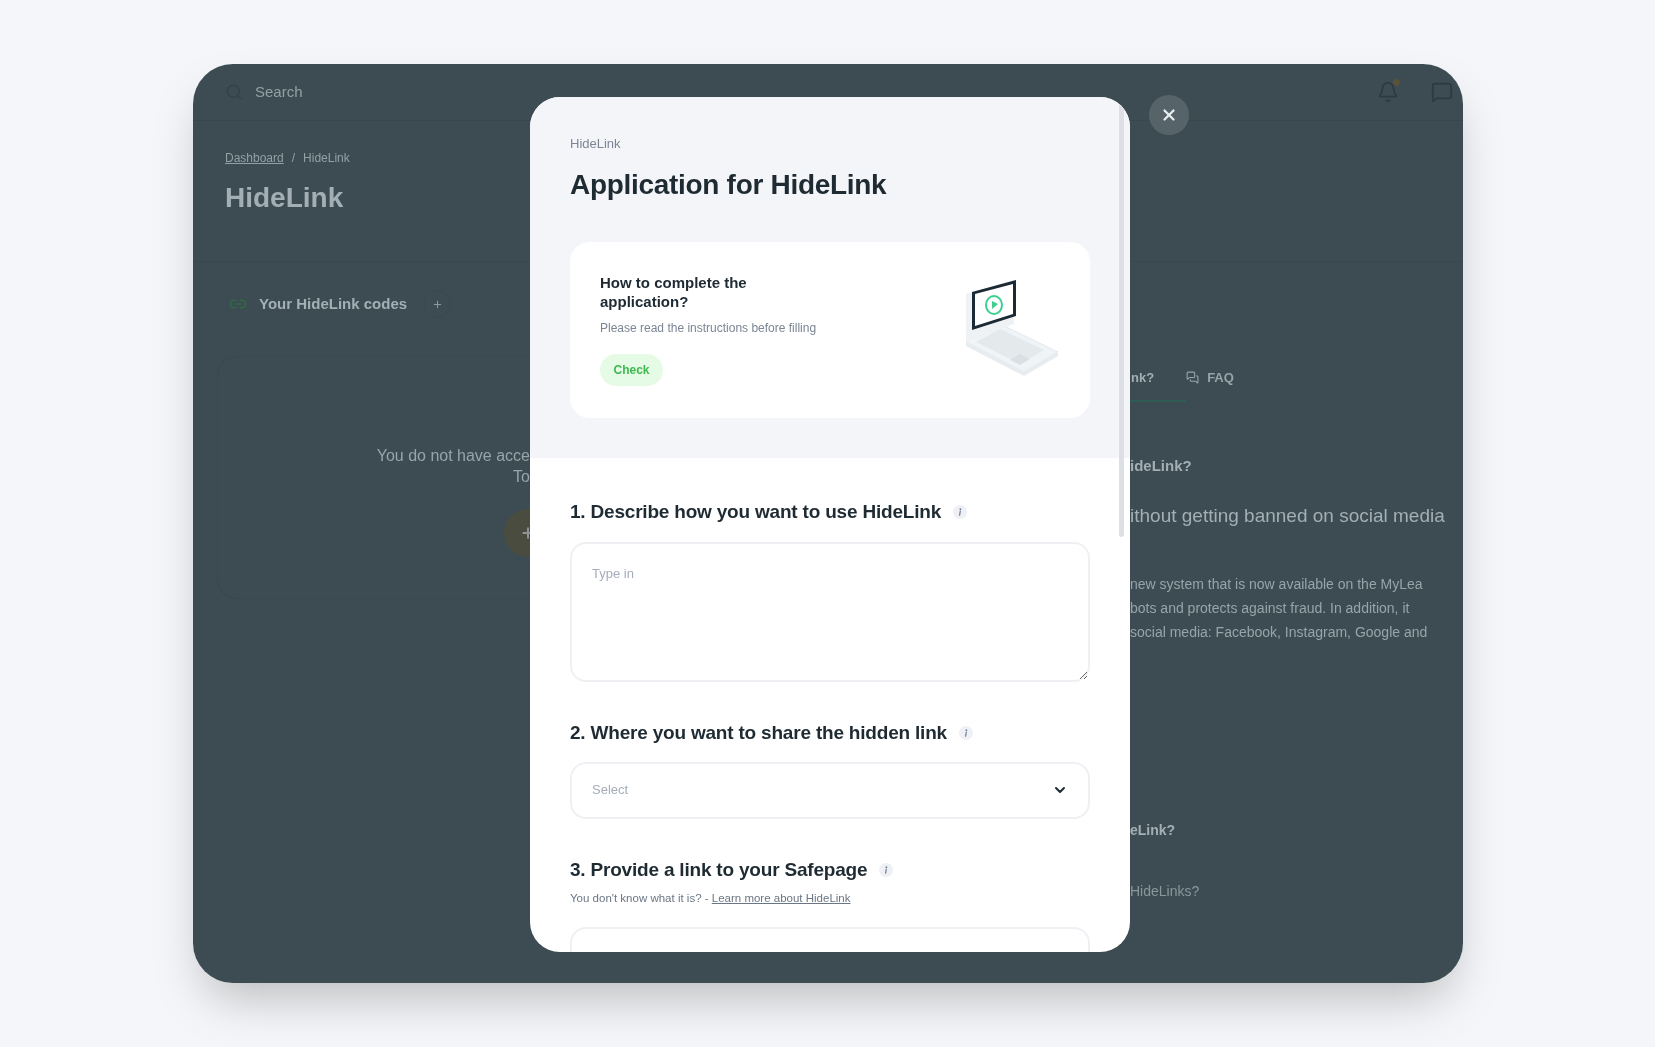 This screenshot has width=1655, height=1047. Describe the element at coordinates (437, 304) in the screenshot. I see `add-icon` at that location.